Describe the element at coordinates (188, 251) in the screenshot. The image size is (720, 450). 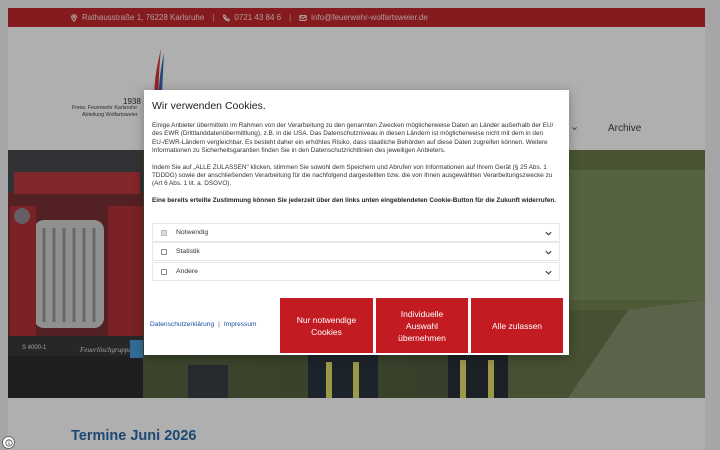
I see `category-label: Statistik` at that location.